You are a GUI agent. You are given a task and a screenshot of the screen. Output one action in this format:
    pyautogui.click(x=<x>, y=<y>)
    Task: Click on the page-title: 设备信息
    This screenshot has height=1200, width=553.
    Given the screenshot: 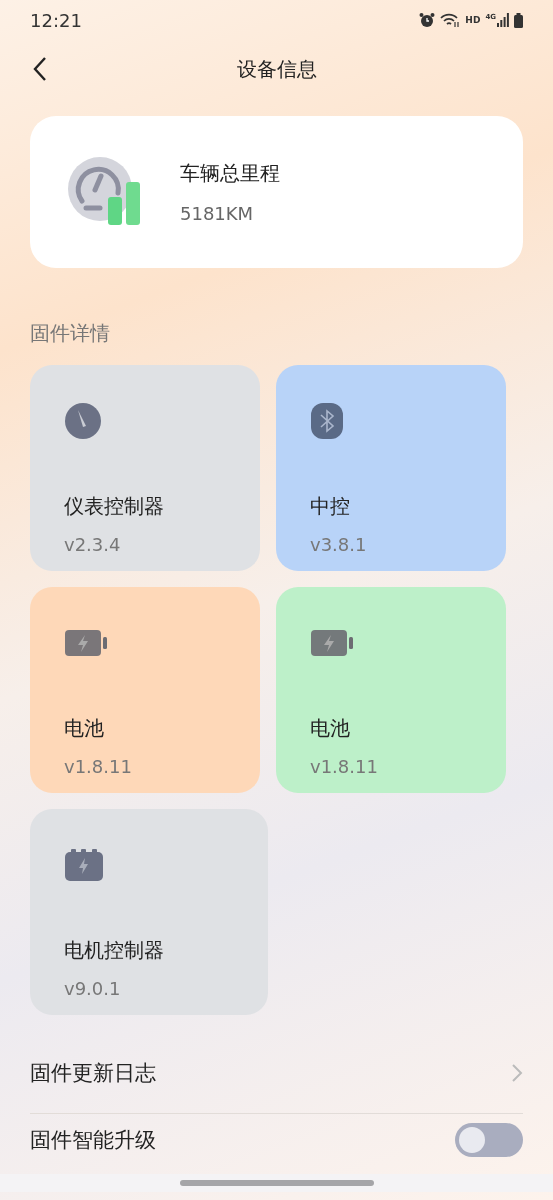 What is the action you would take?
    pyautogui.click(x=276, y=69)
    